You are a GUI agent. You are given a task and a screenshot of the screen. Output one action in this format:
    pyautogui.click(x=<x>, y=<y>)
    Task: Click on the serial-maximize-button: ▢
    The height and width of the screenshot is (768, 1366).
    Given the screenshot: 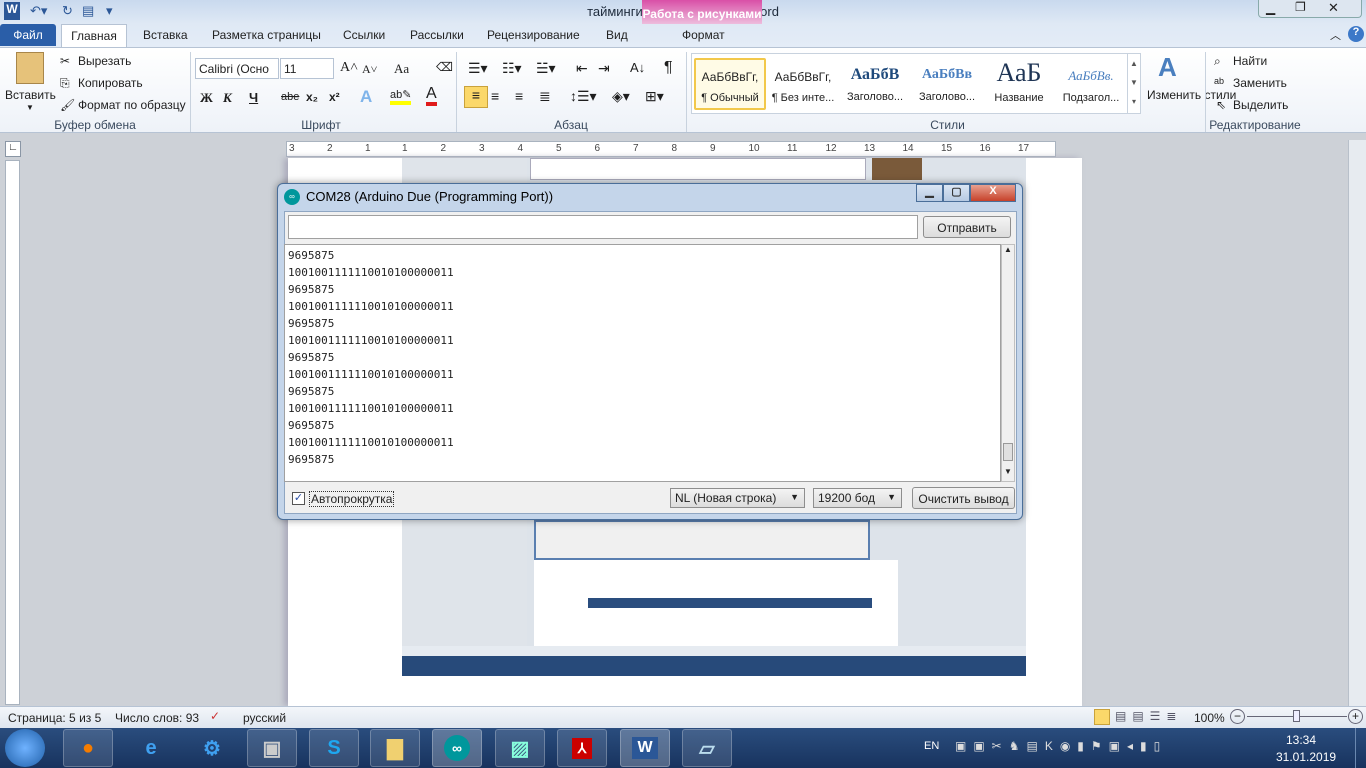 What is the action you would take?
    pyautogui.click(x=956, y=193)
    